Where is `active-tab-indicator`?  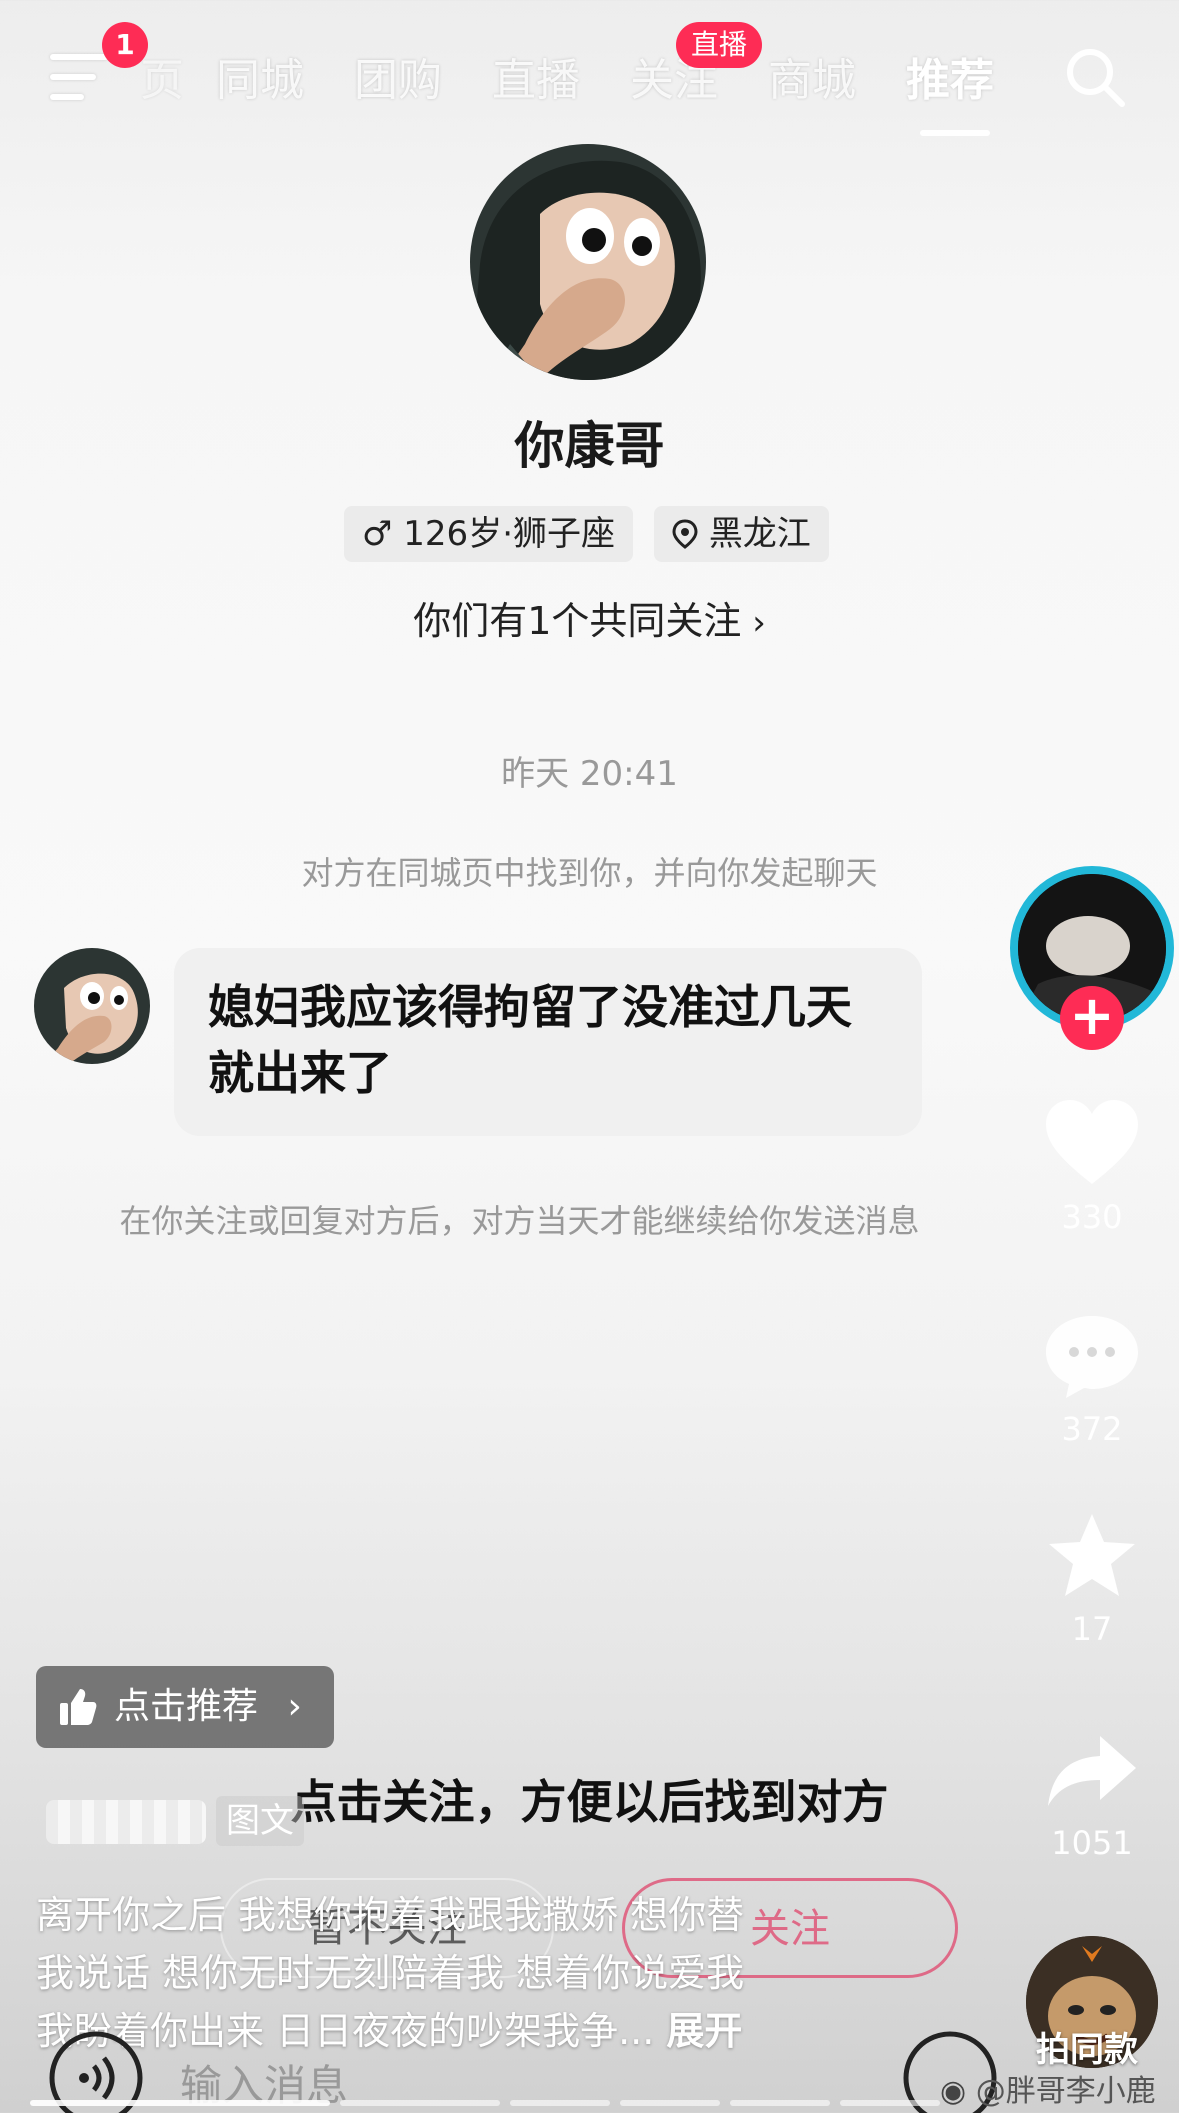
active-tab-indicator is located at coordinates (955, 133).